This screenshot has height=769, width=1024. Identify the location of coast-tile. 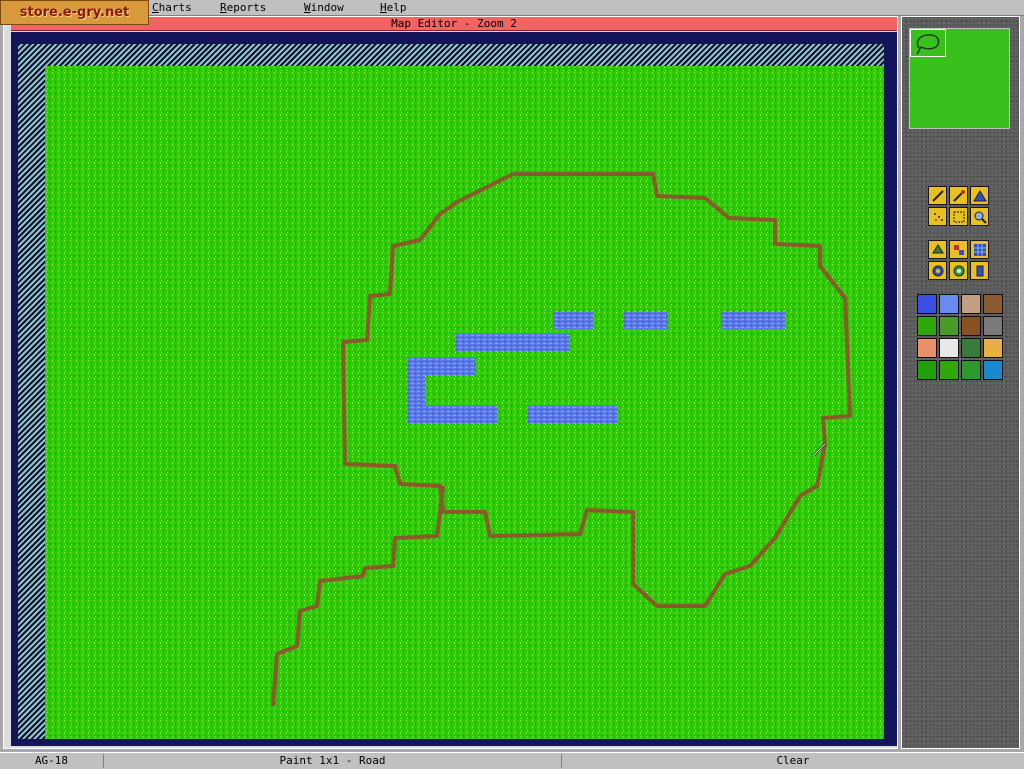
(993, 370).